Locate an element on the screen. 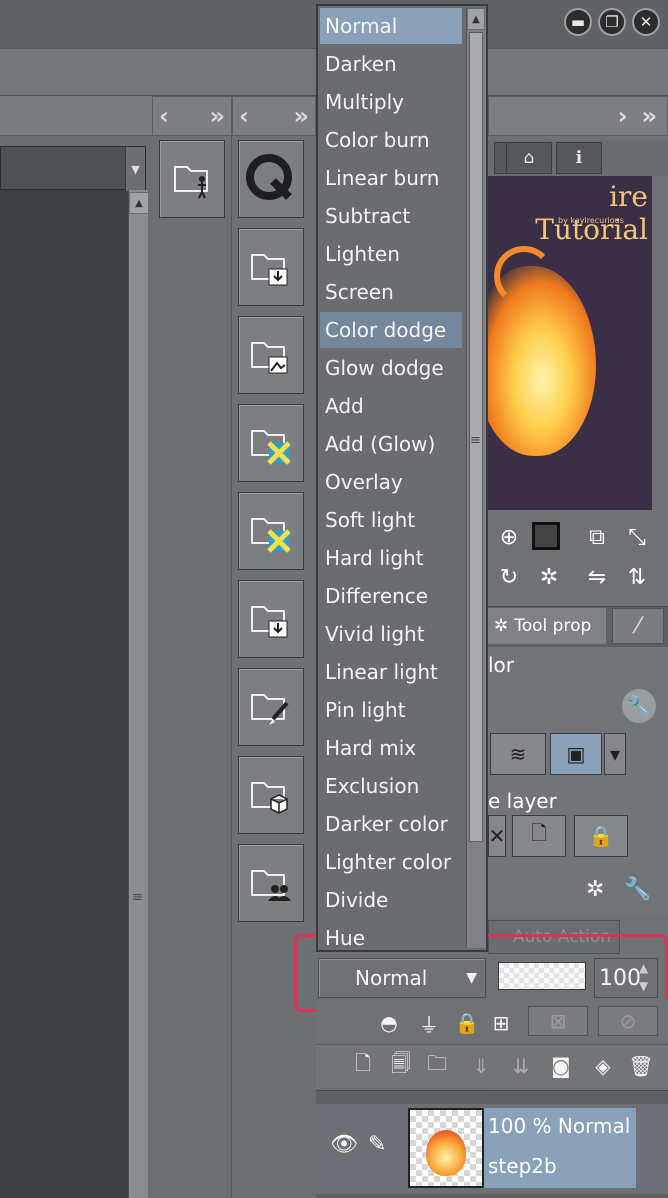 The height and width of the screenshot is (1198, 668). tab-tool-property: ✲ Tool prop is located at coordinates (547, 626).